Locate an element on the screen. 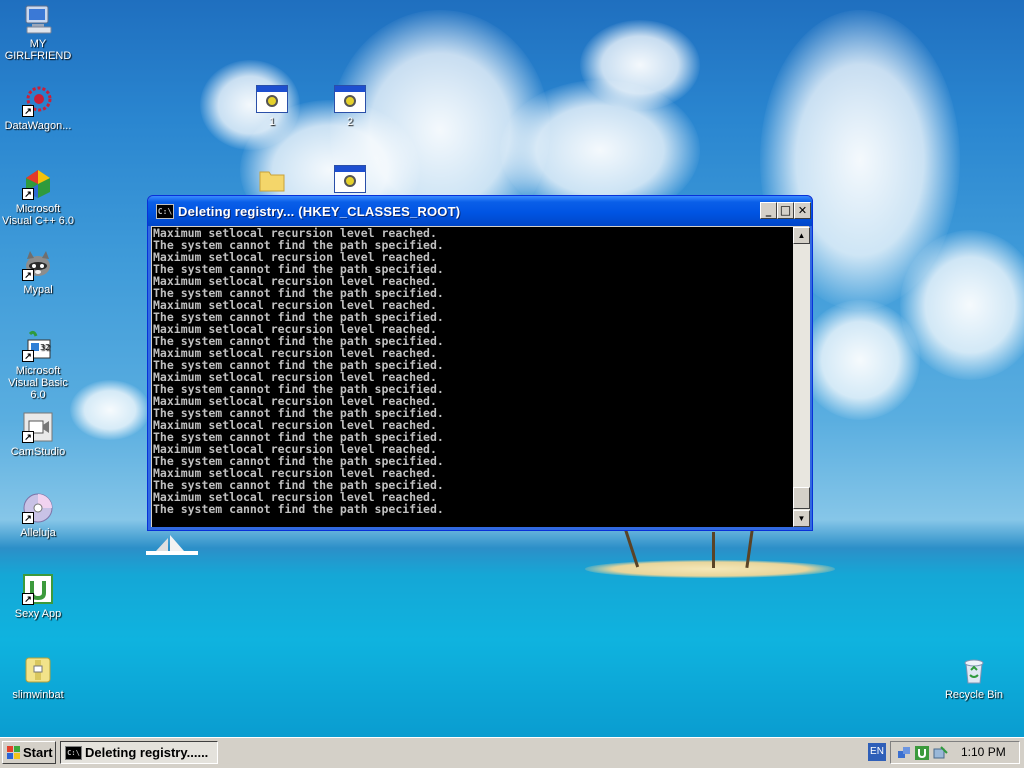  desktop-icon-label: Microsoft Visual Basic 6.0 is located at coordinates (38, 383).